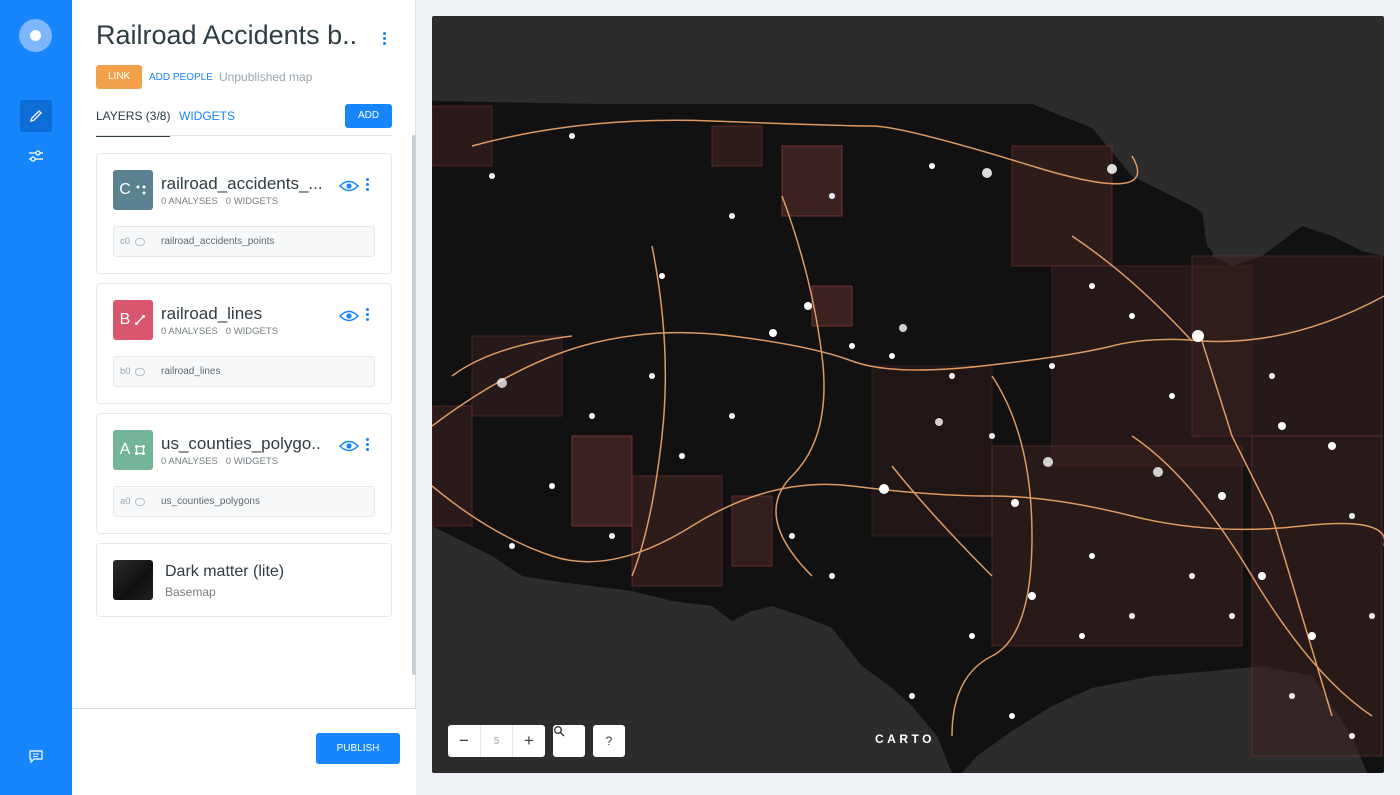 The image size is (1400, 795). I want to click on source-id: c0, so click(125, 241).